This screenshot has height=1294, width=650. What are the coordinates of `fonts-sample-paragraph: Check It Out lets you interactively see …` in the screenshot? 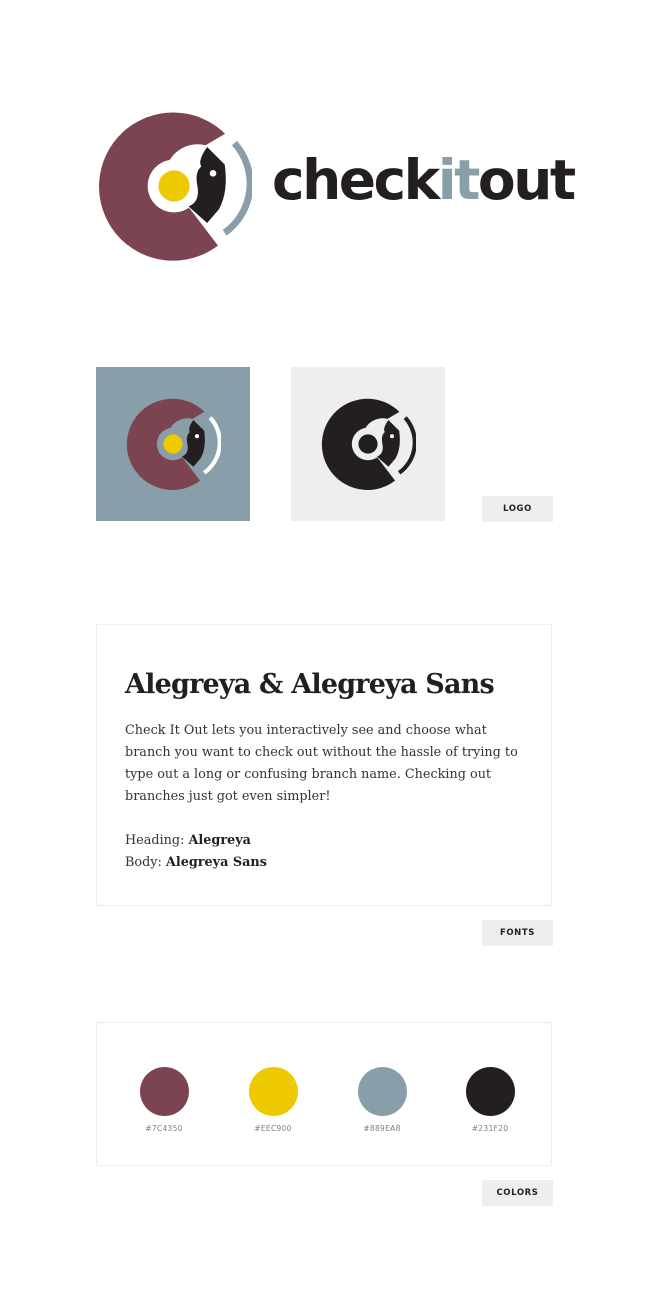 It's located at (321, 763).